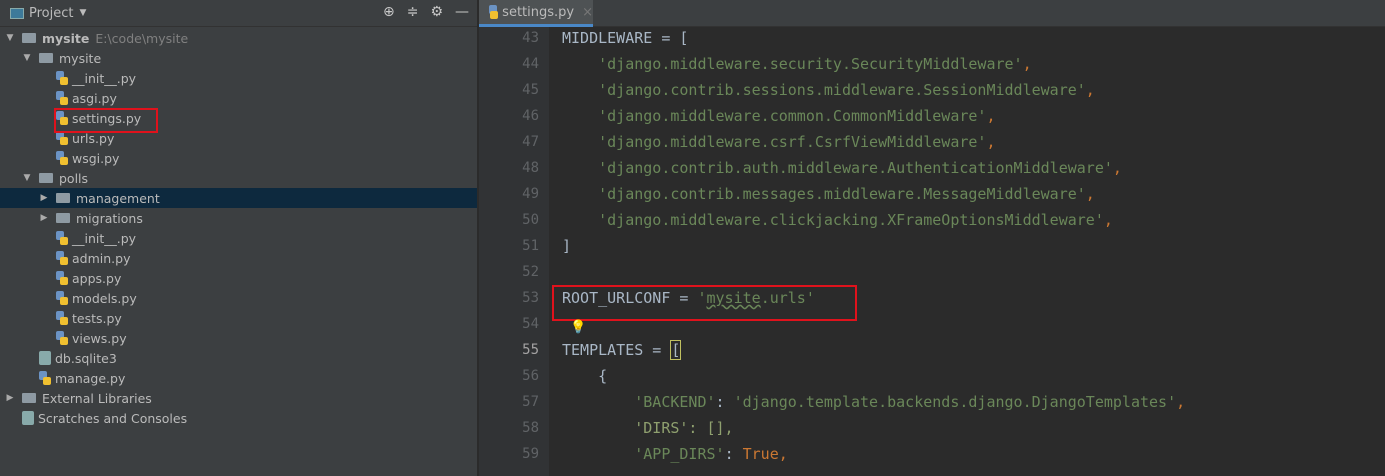  I want to click on line-number: 46, so click(530, 116).